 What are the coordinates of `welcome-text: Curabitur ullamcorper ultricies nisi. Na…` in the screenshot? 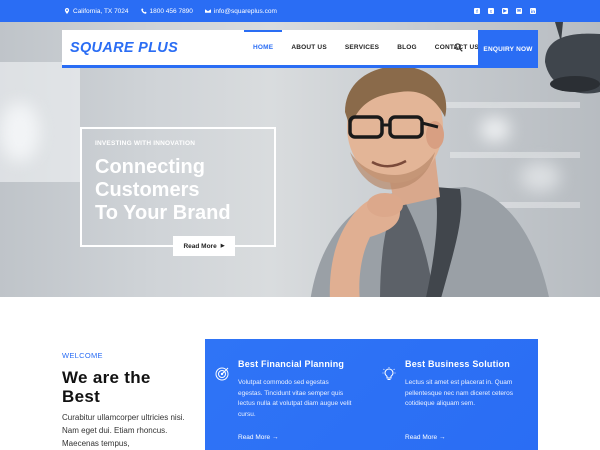 It's located at (123, 430).